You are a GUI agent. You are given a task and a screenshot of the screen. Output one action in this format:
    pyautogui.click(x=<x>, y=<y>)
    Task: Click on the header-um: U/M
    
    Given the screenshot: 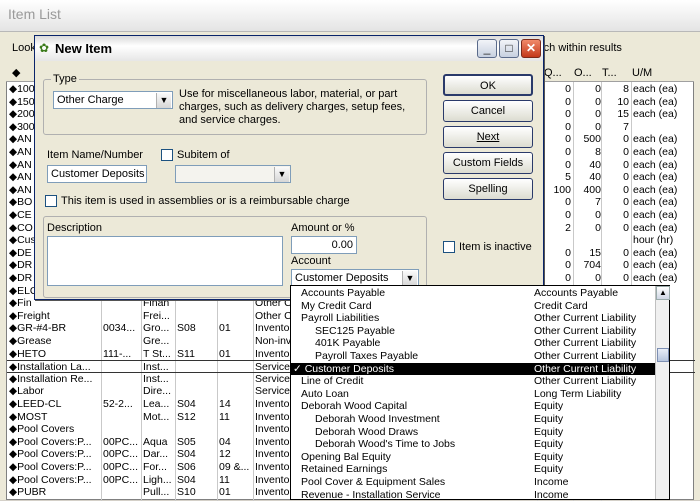 What is the action you would take?
    pyautogui.click(x=642, y=73)
    